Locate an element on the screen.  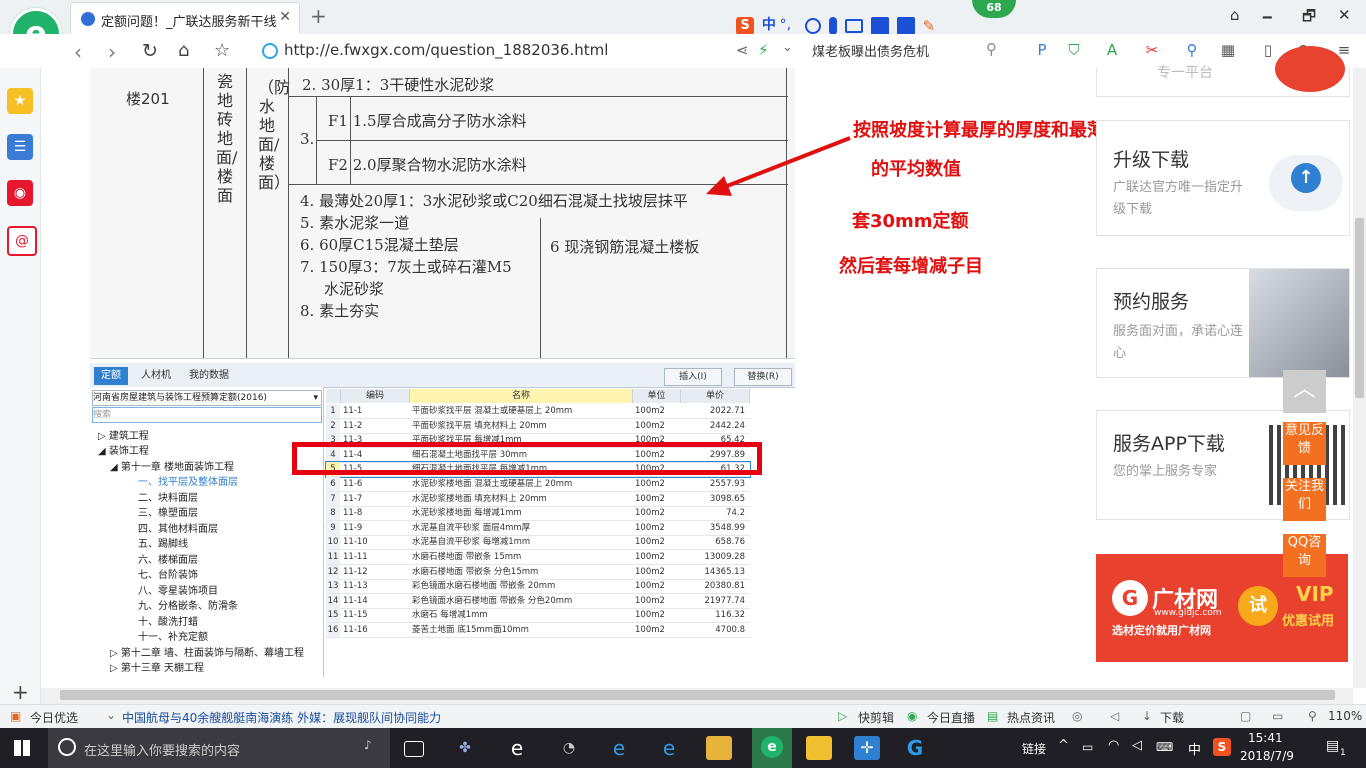
vertical-scroll-thumb is located at coordinates (1359, 308).